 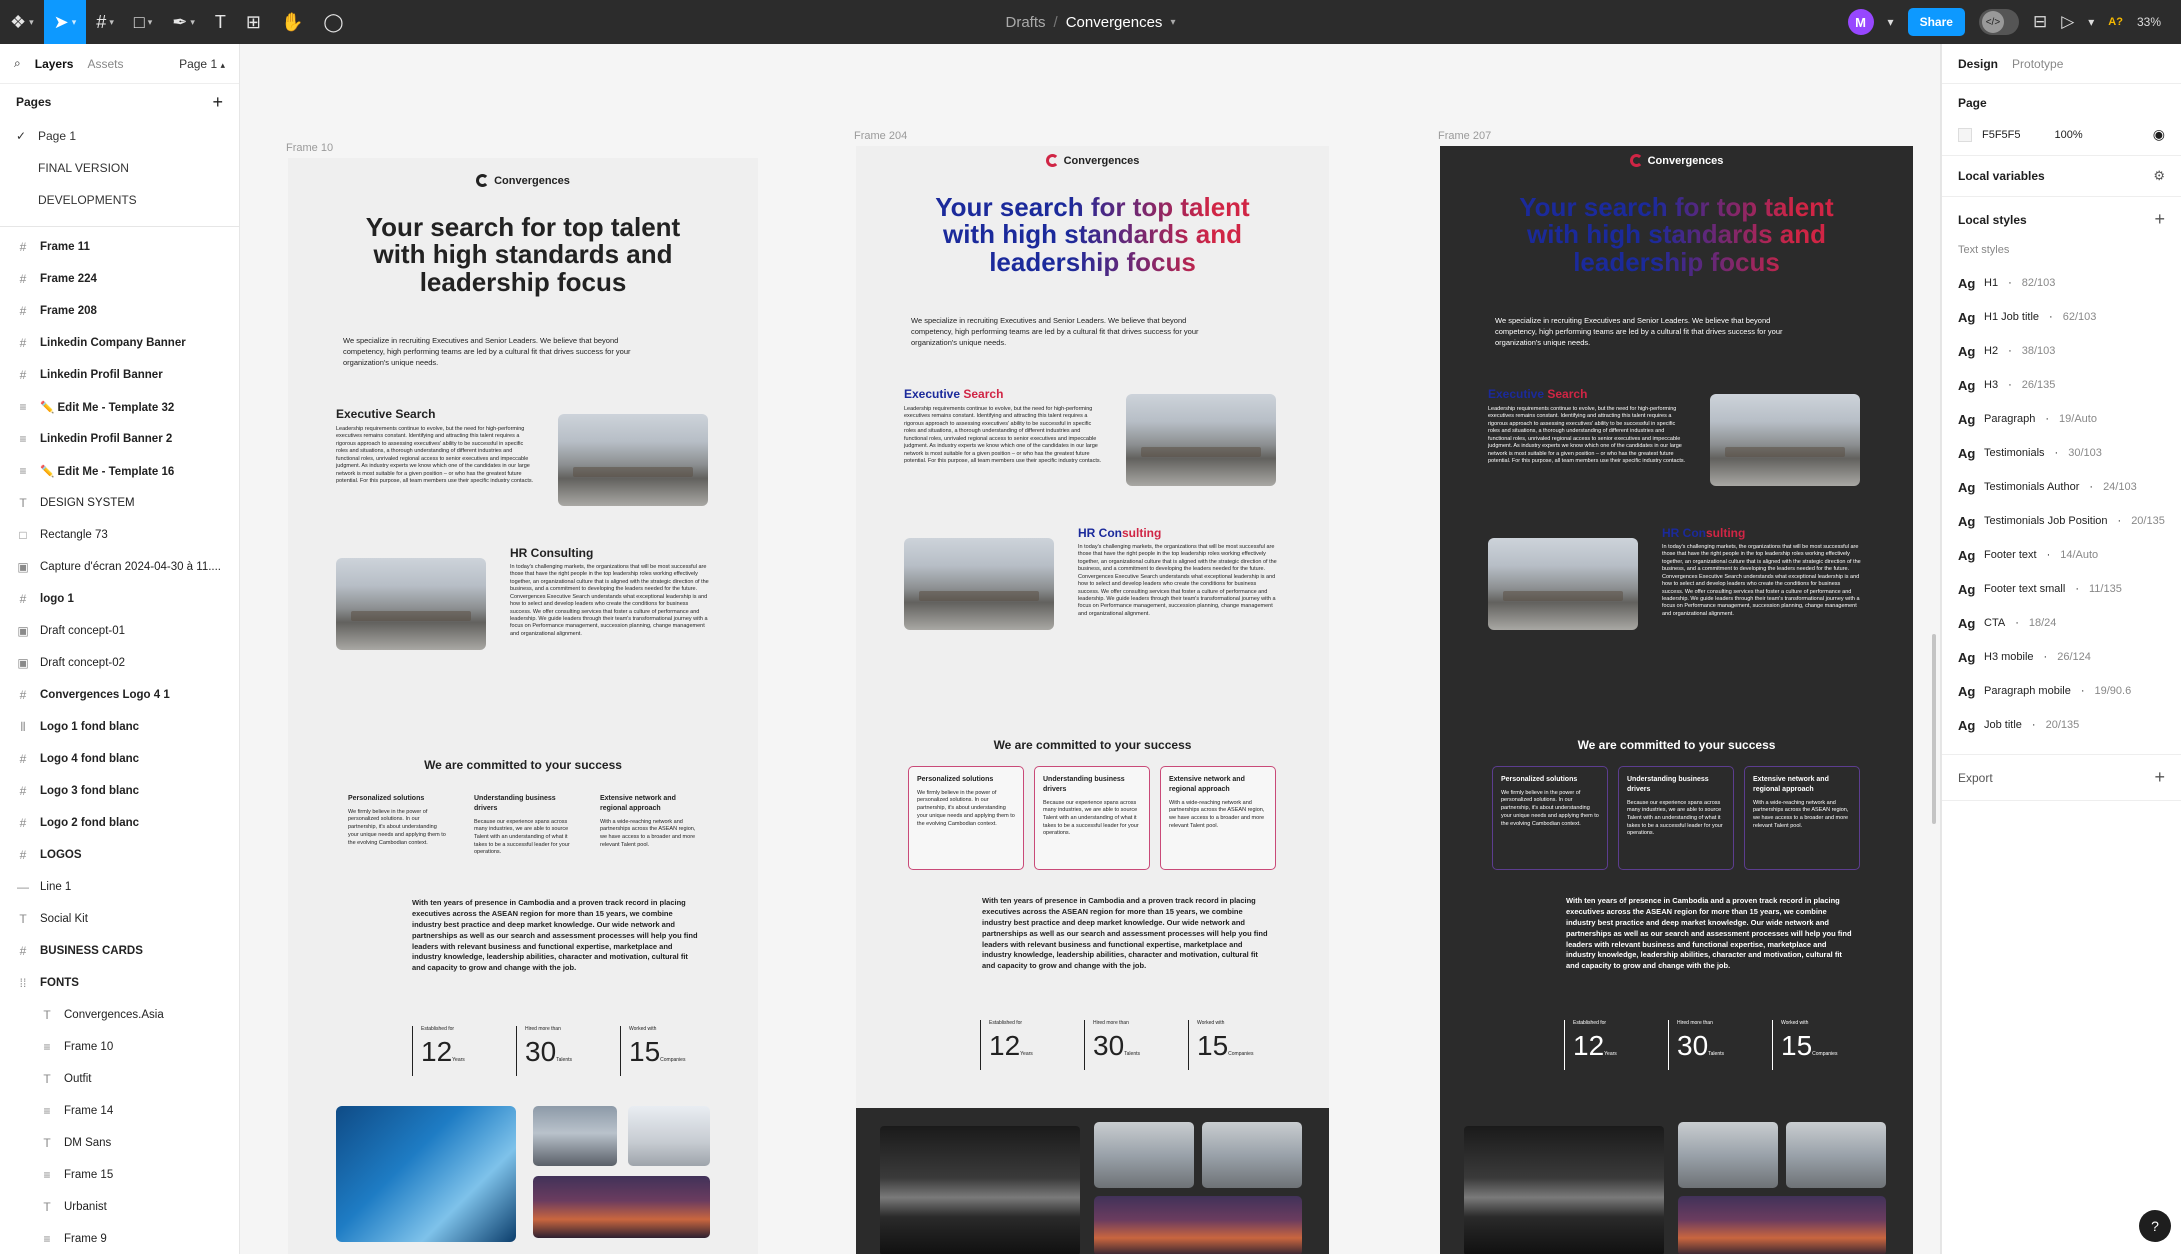 I want to click on sublayer-row: T Outfit, so click(x=119, y=1079).